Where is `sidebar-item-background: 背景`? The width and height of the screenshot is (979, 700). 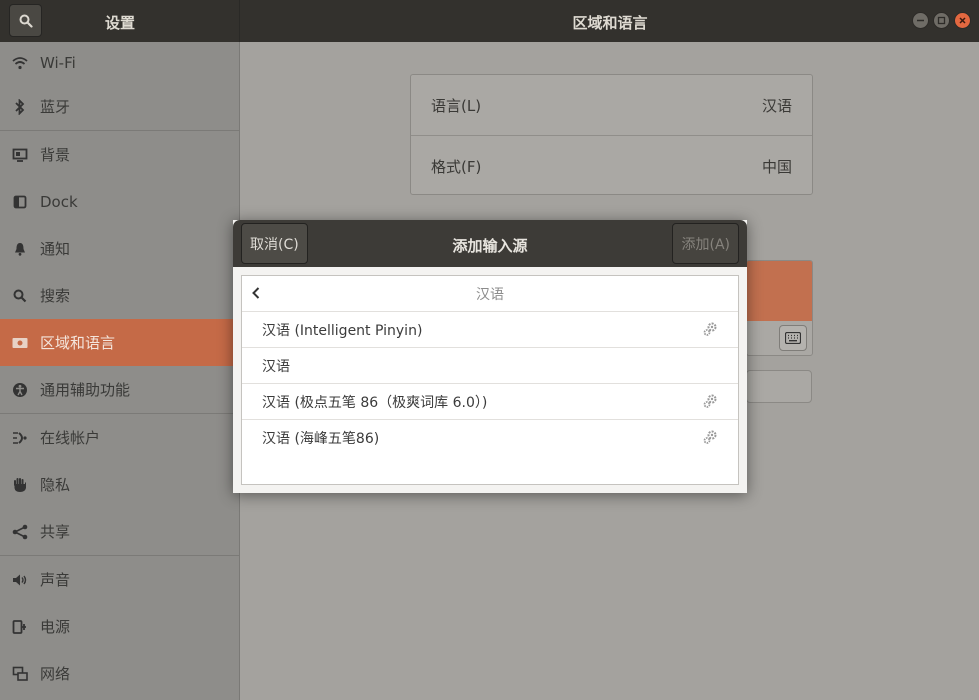 sidebar-item-background: 背景 is located at coordinates (119, 154).